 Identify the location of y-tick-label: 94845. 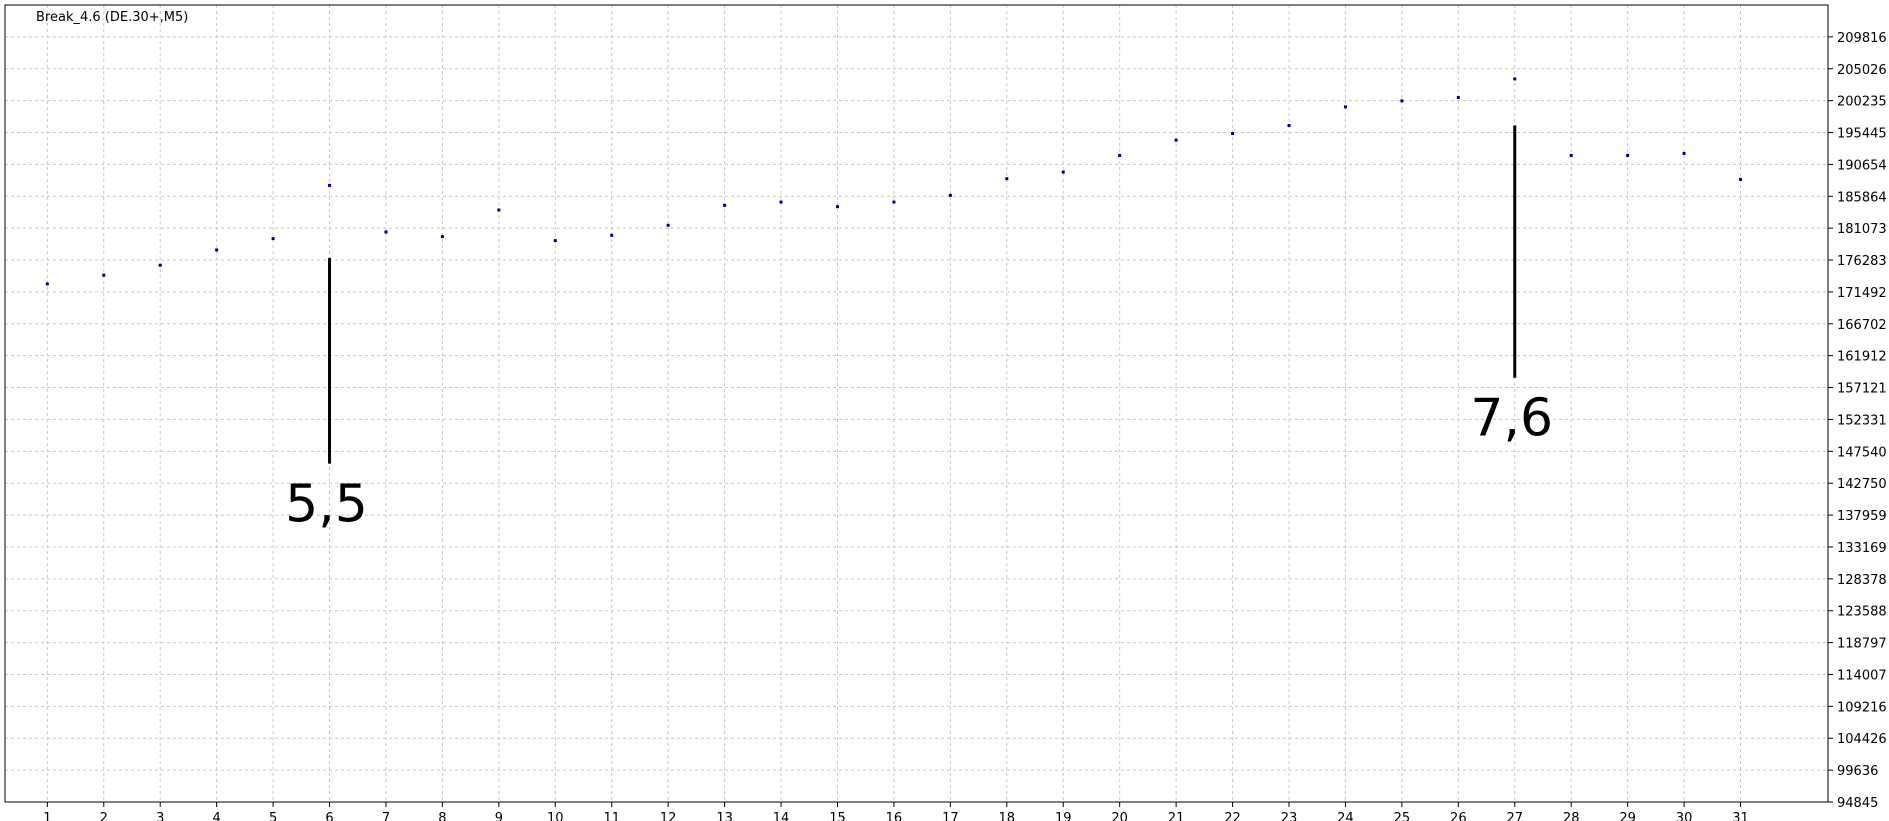
(1857, 803).